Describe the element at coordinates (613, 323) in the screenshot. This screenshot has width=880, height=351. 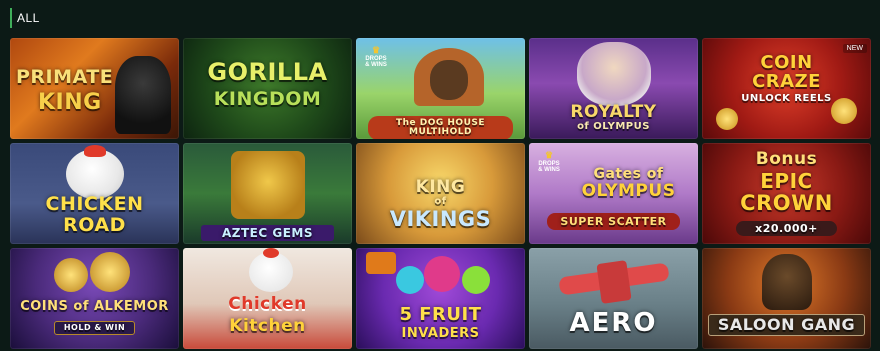
I see `game-title: AERO` at that location.